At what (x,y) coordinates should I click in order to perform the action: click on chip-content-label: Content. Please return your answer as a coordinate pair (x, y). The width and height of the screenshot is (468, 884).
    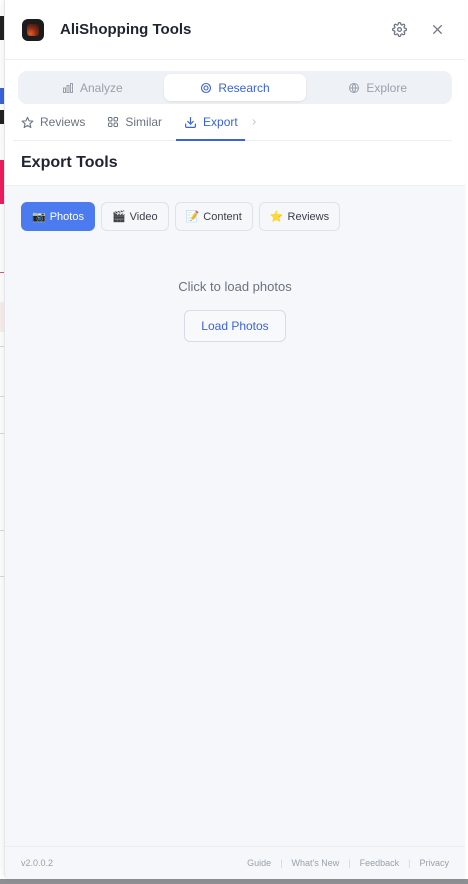
    Looking at the image, I should click on (222, 216).